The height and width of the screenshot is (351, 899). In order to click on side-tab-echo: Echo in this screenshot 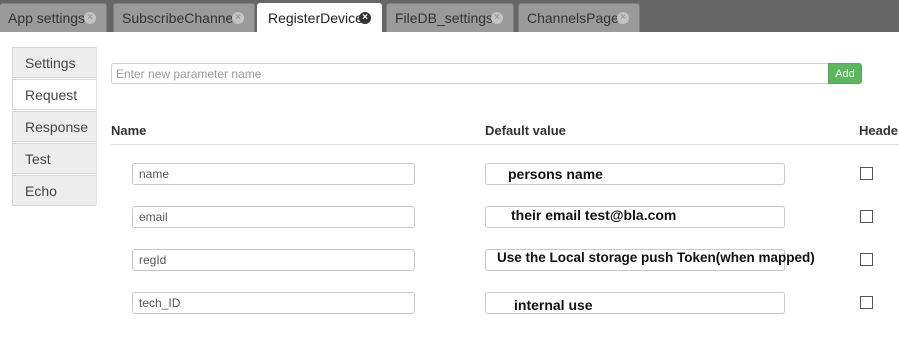, I will do `click(54, 190)`.